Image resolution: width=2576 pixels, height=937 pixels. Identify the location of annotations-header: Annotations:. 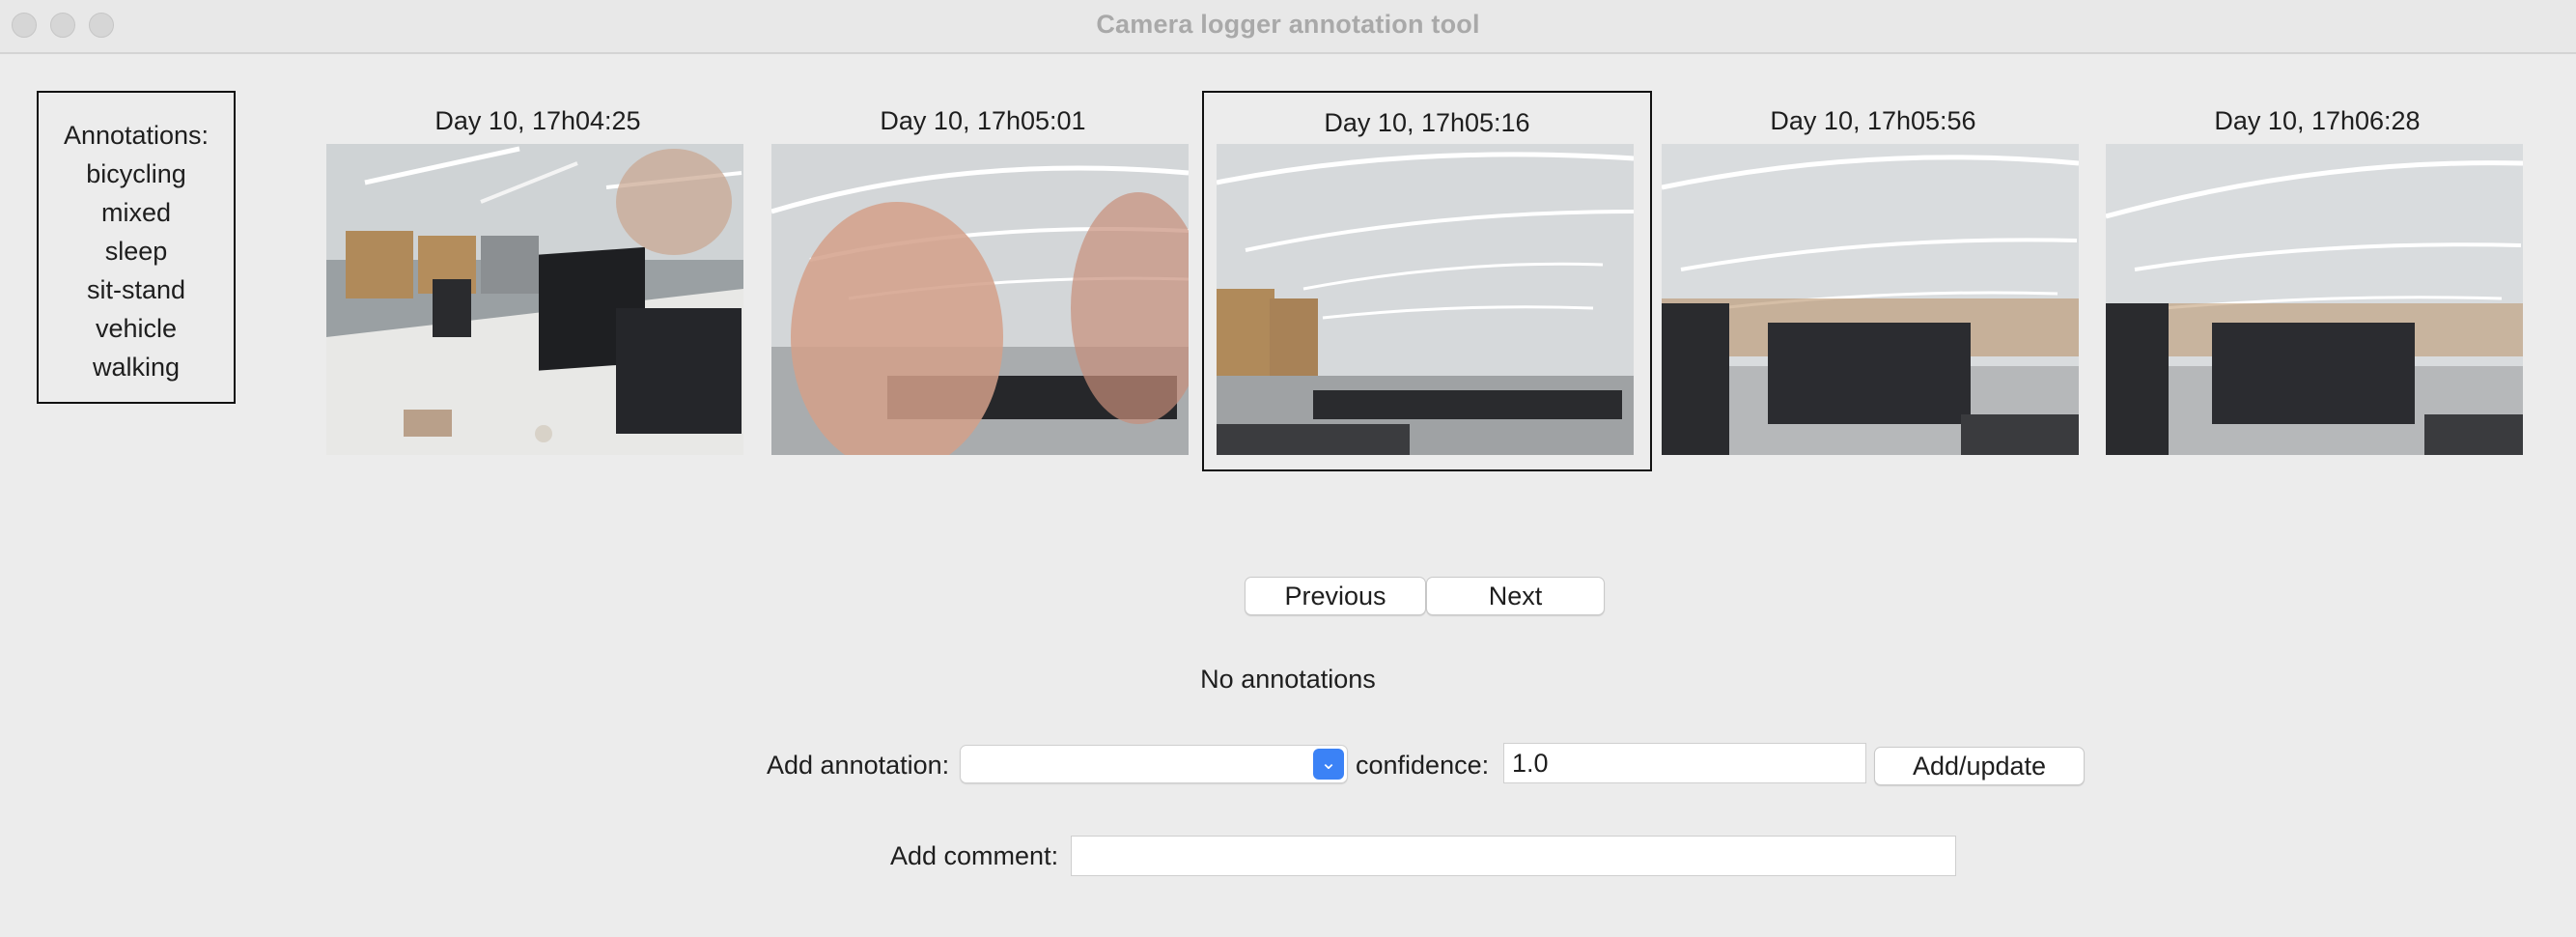
(136, 135).